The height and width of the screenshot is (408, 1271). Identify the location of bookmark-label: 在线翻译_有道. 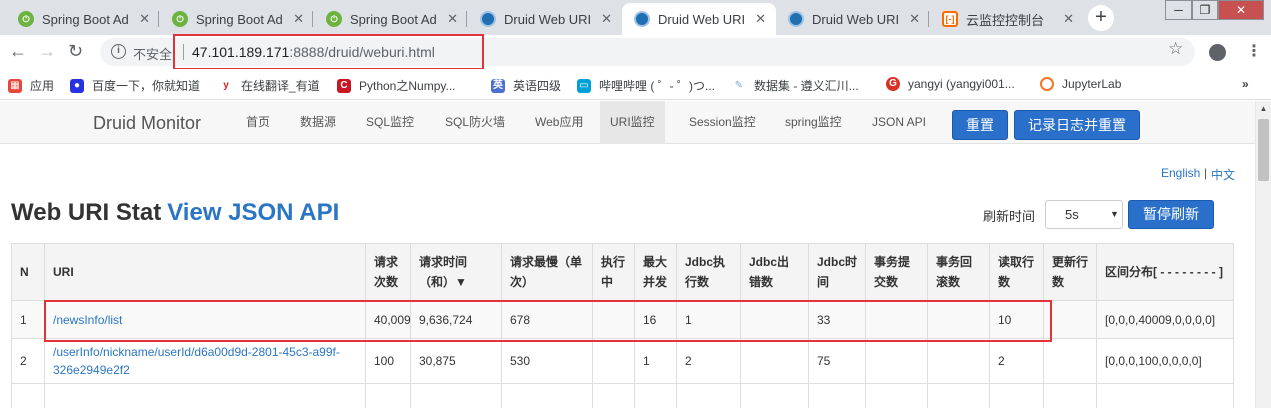
(280, 86).